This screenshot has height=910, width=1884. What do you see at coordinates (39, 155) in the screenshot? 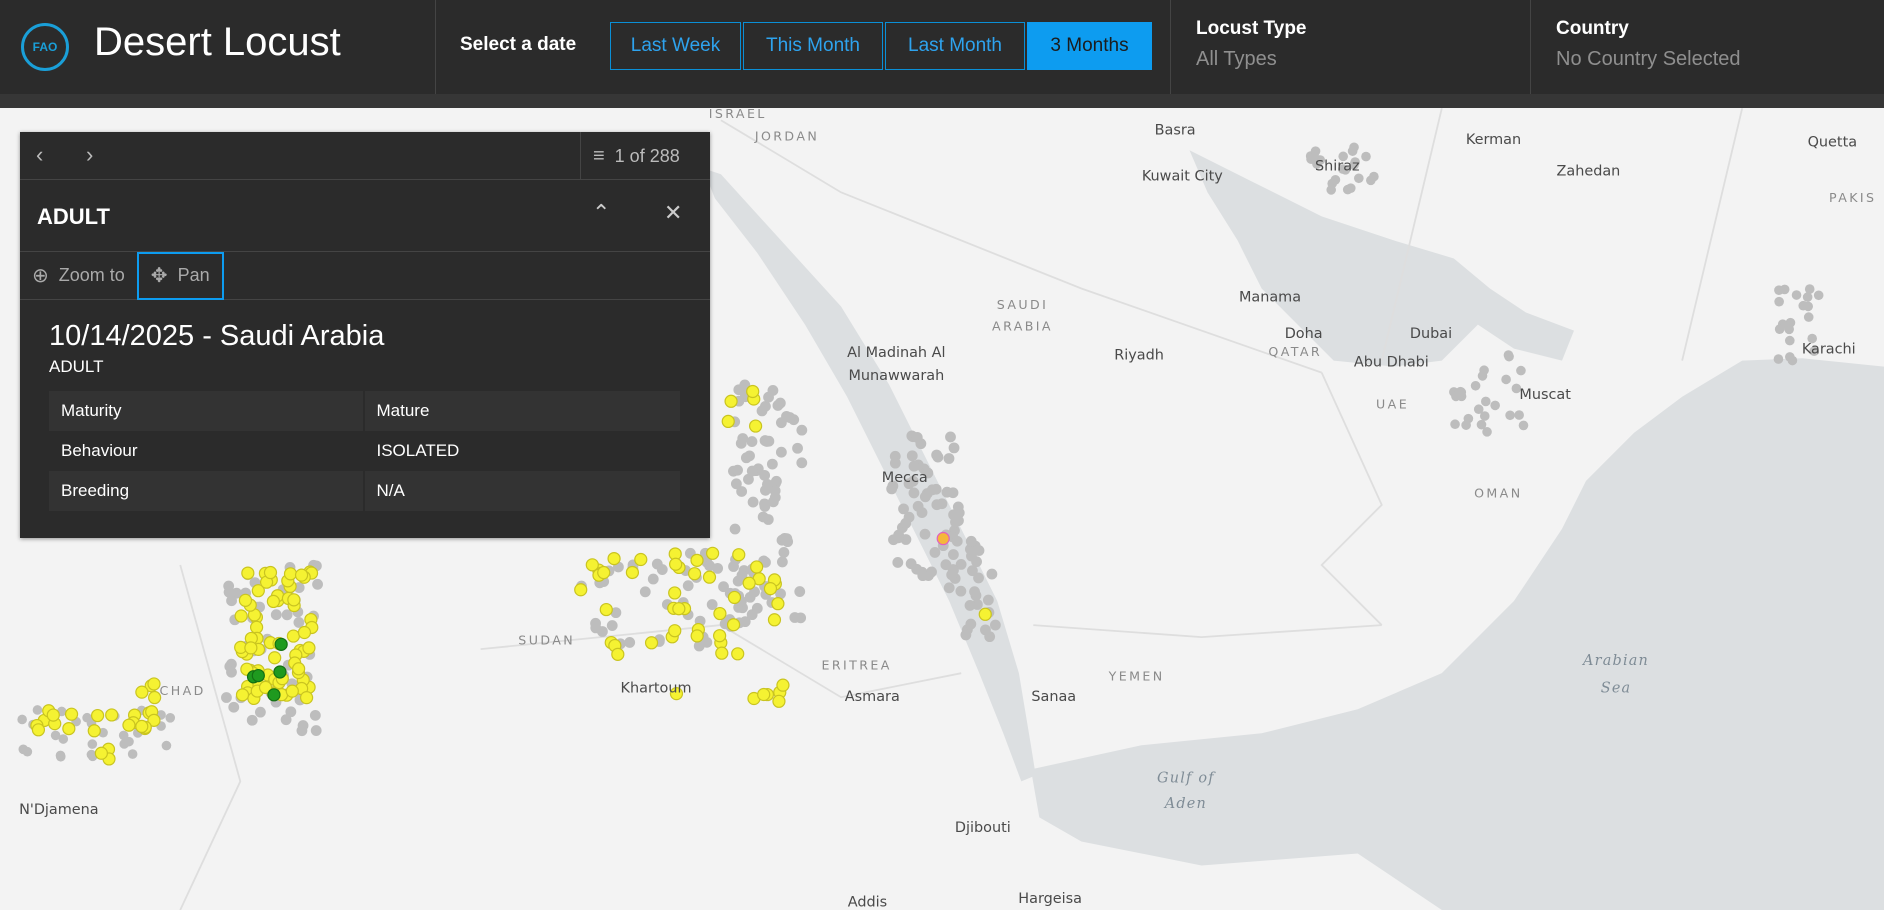
I see `previous-feature-button: ‹` at bounding box center [39, 155].